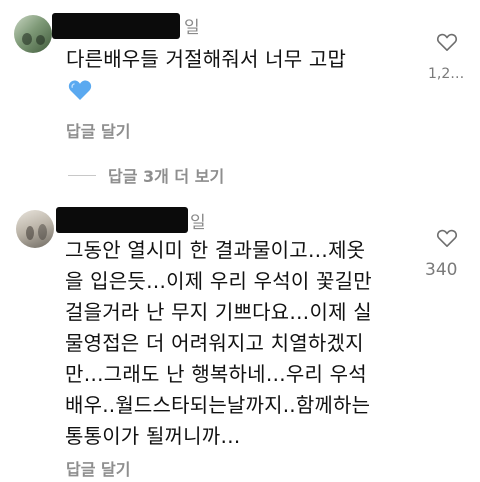  I want to click on view-more-replies-label: 답글 3개 더 보기, so click(166, 176).